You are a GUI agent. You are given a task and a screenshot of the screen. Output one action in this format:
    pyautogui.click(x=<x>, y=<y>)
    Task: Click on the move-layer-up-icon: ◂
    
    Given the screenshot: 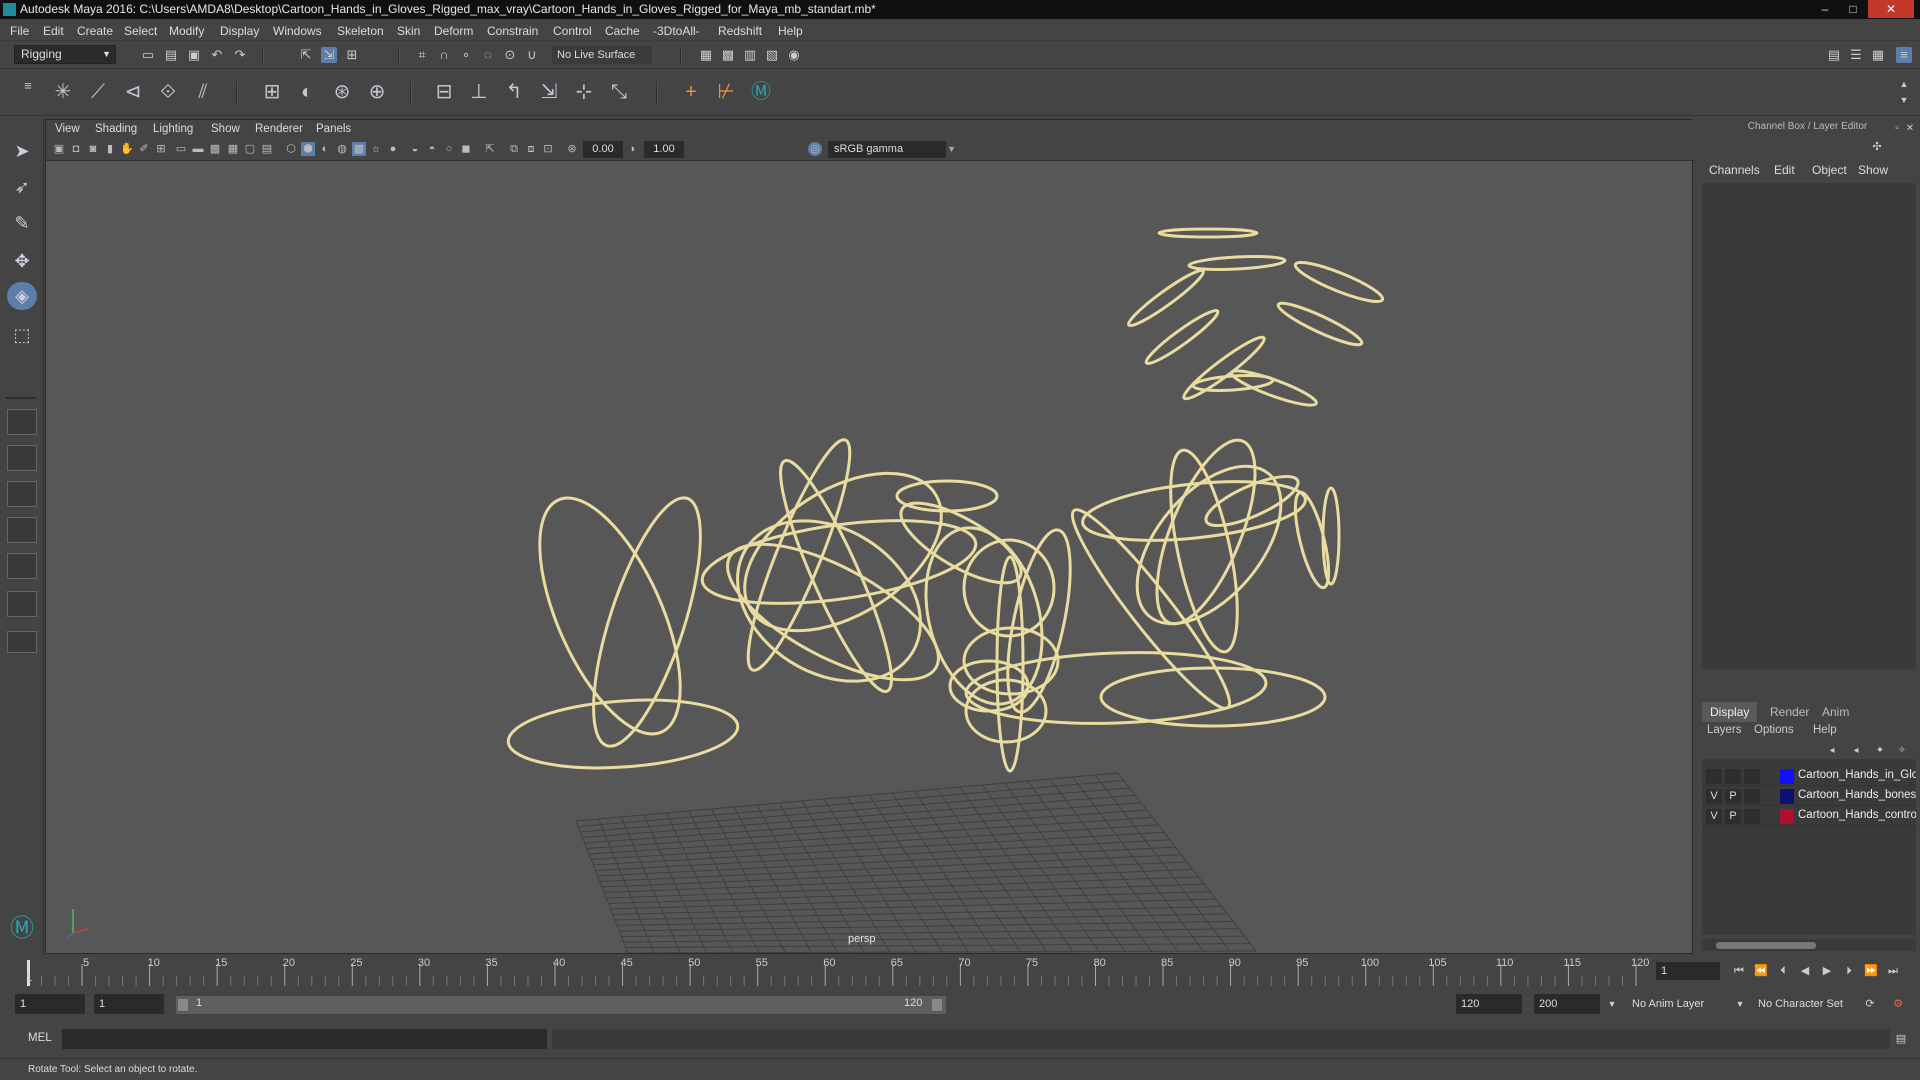 What is the action you would take?
    pyautogui.click(x=1832, y=751)
    